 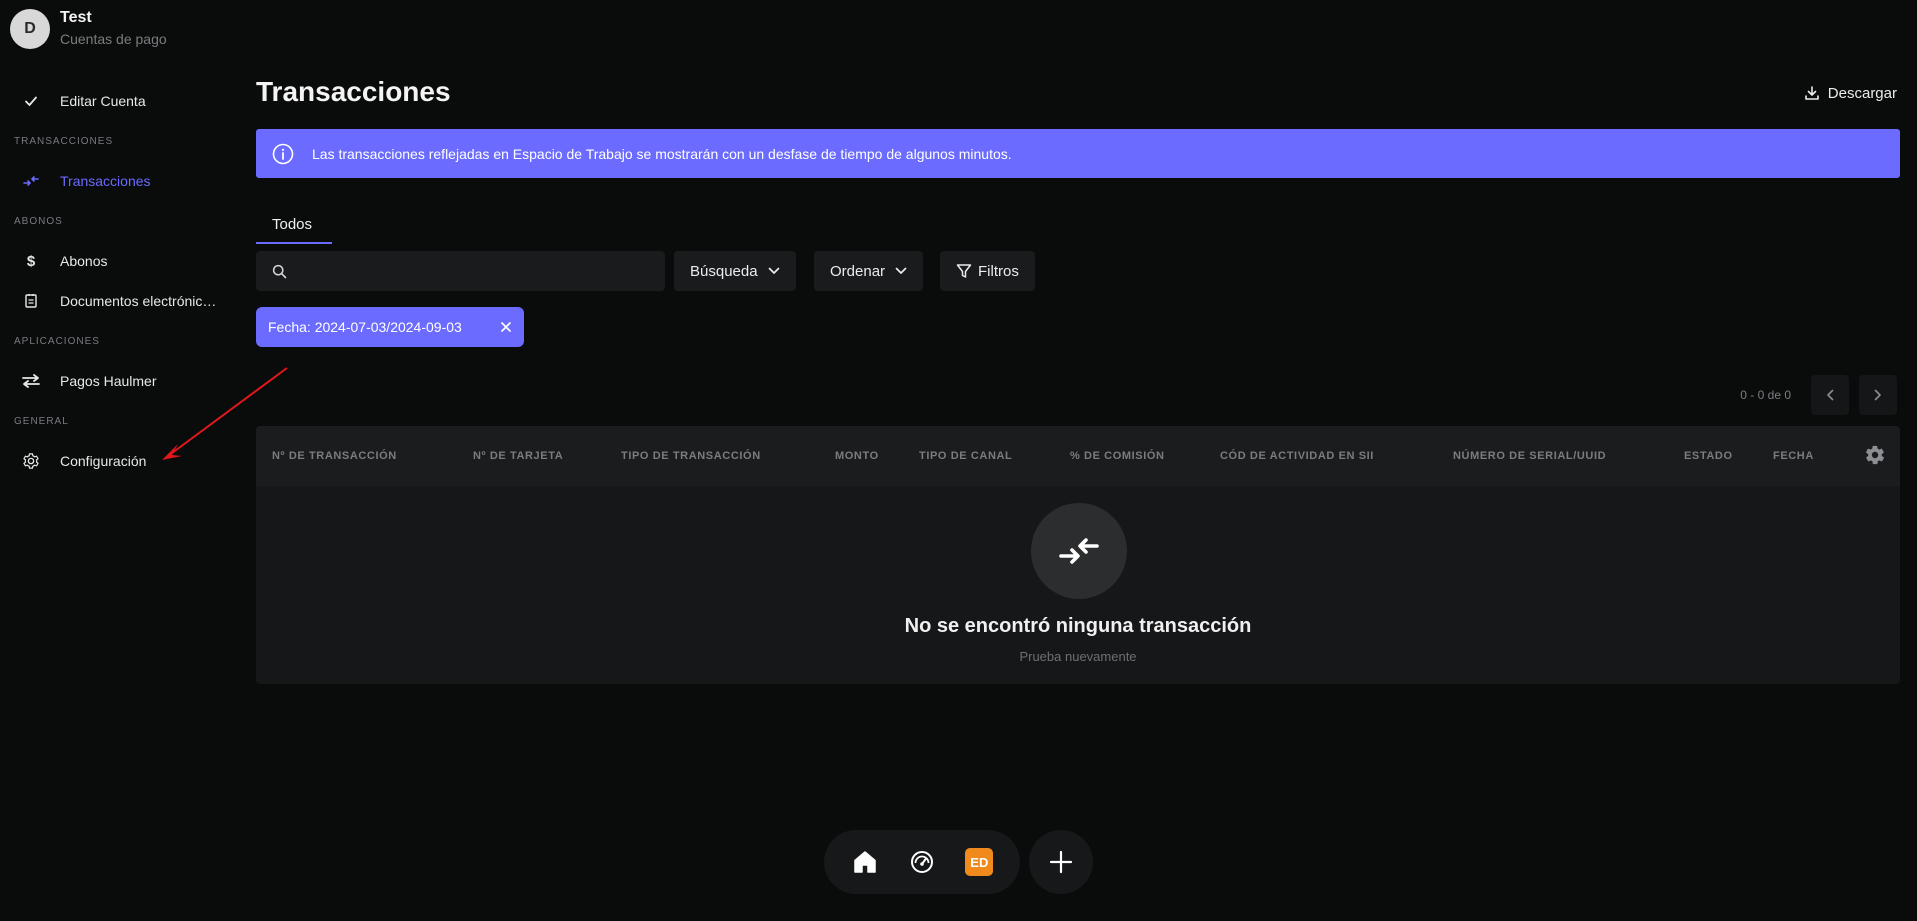 What do you see at coordinates (506, 327) in the screenshot?
I see `close-icon` at bounding box center [506, 327].